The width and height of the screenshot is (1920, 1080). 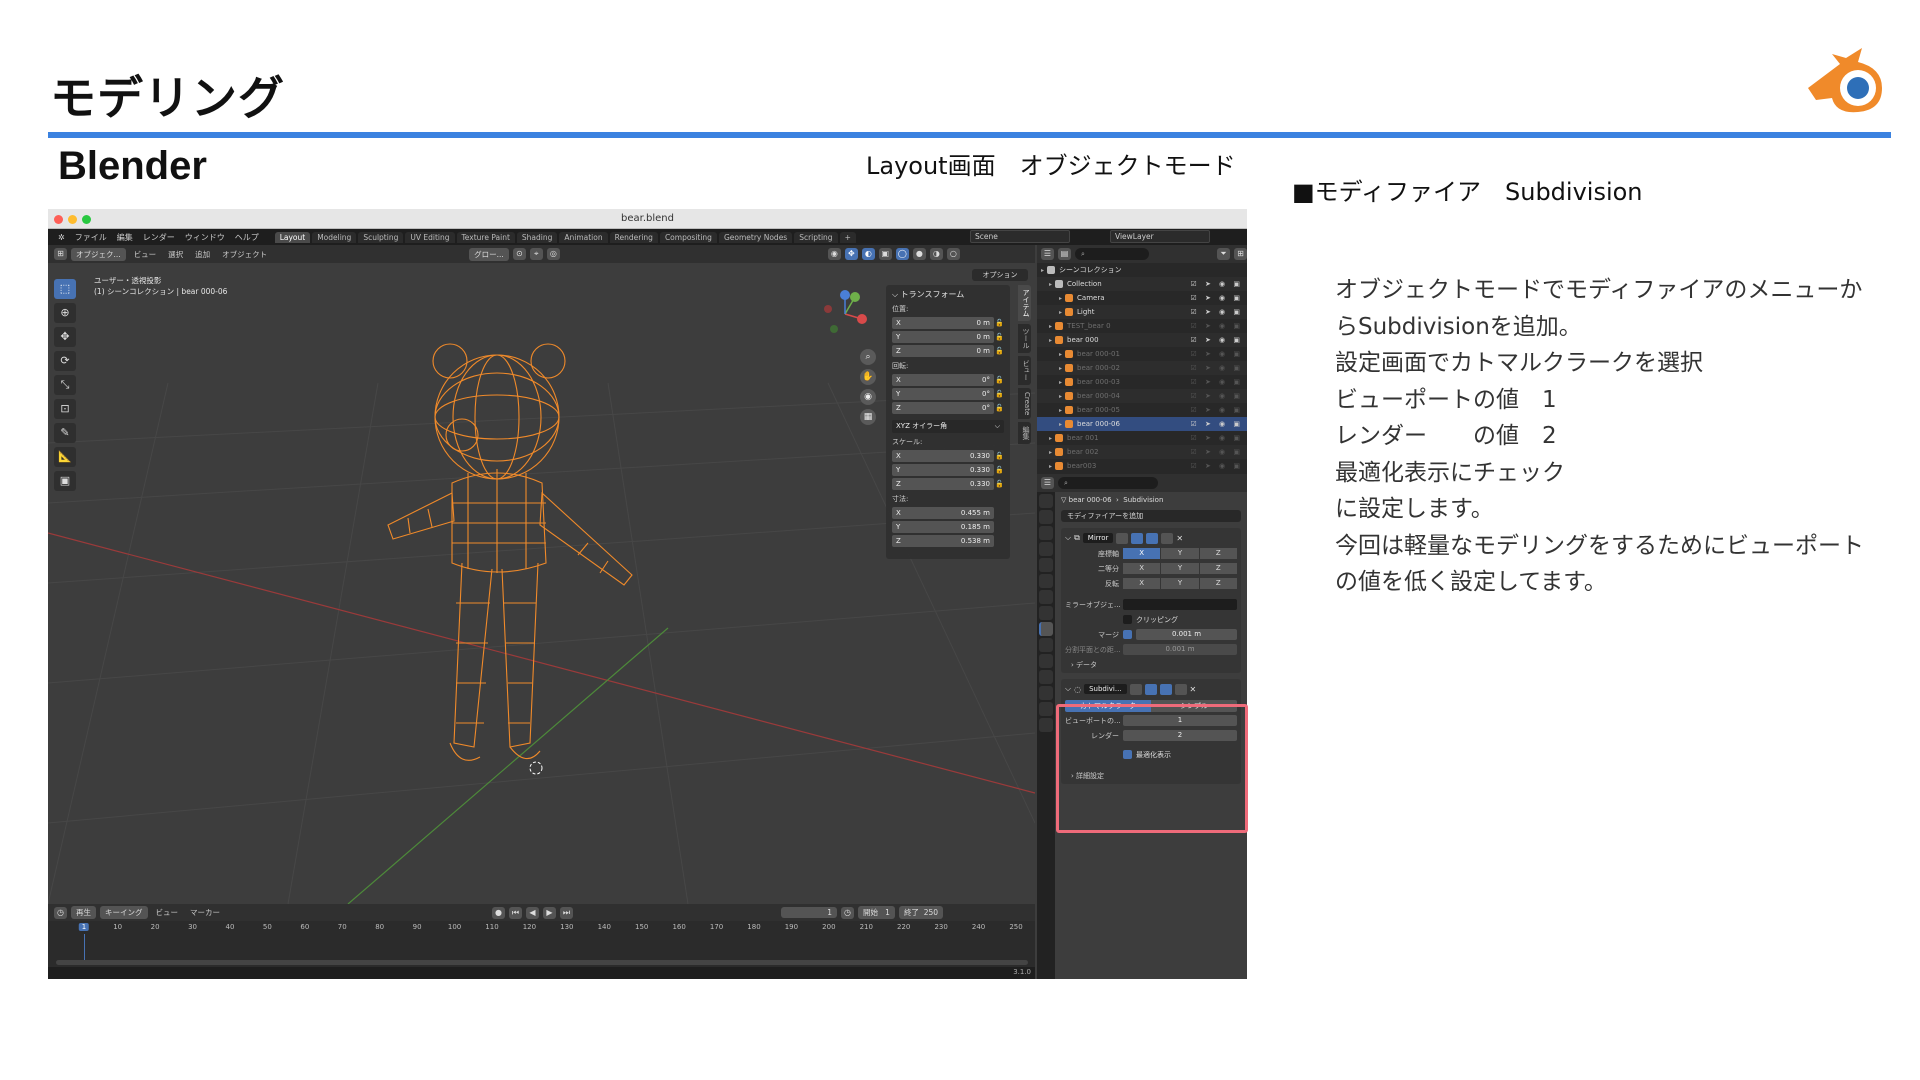 I want to click on data-subpanel: › データ, so click(x=1151, y=663).